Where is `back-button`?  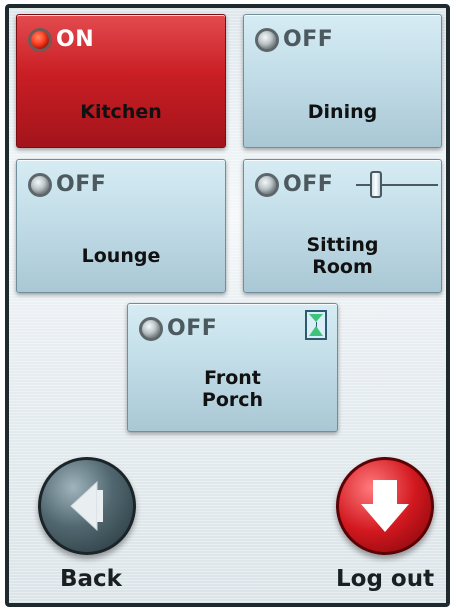 back-button is located at coordinates (87, 506).